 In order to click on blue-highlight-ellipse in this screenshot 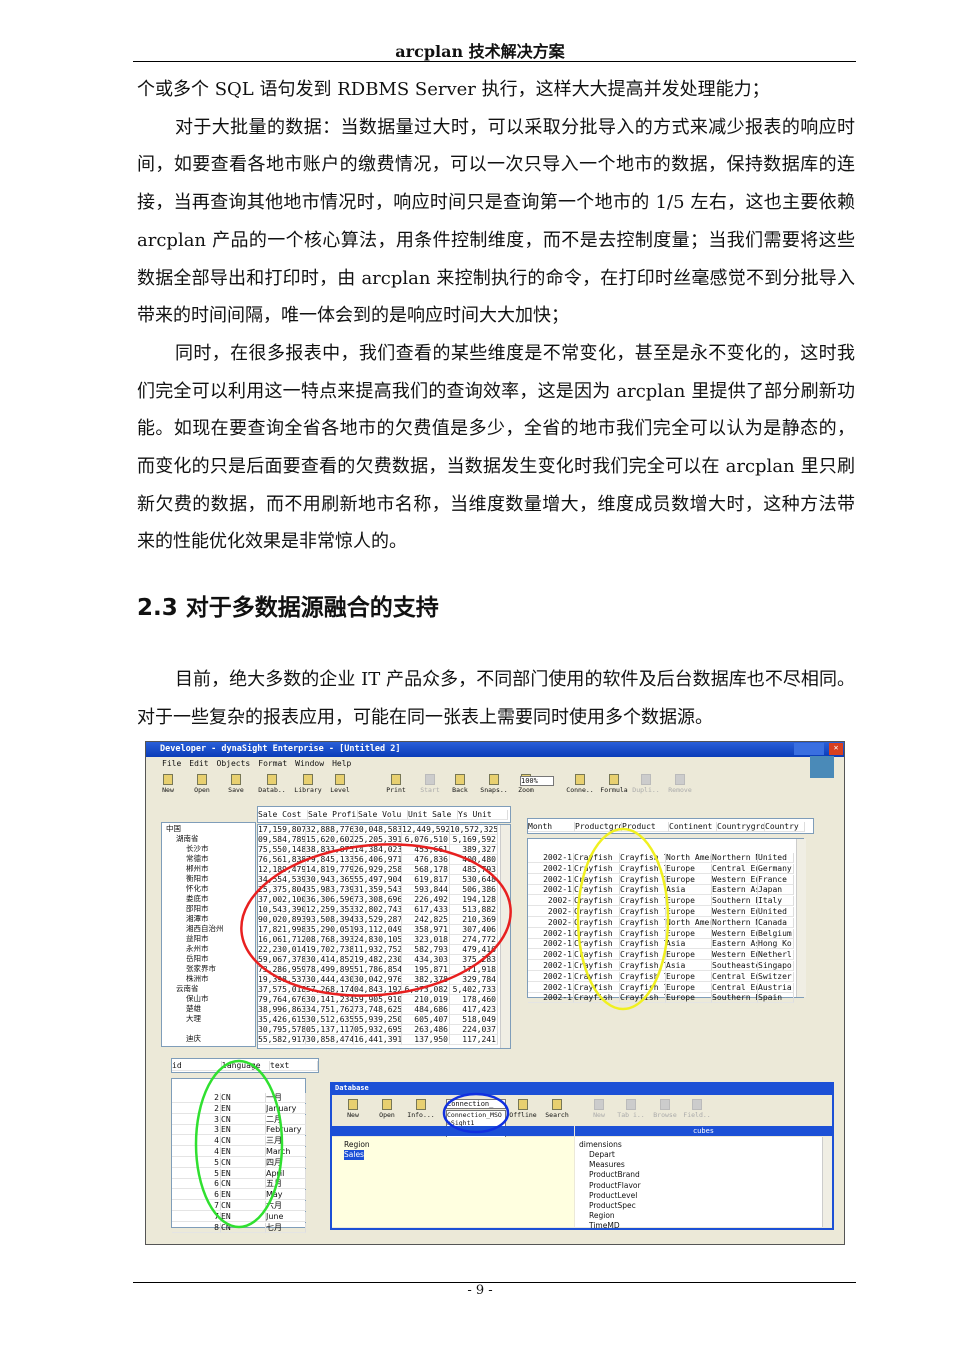, I will do `click(476, 1113)`.